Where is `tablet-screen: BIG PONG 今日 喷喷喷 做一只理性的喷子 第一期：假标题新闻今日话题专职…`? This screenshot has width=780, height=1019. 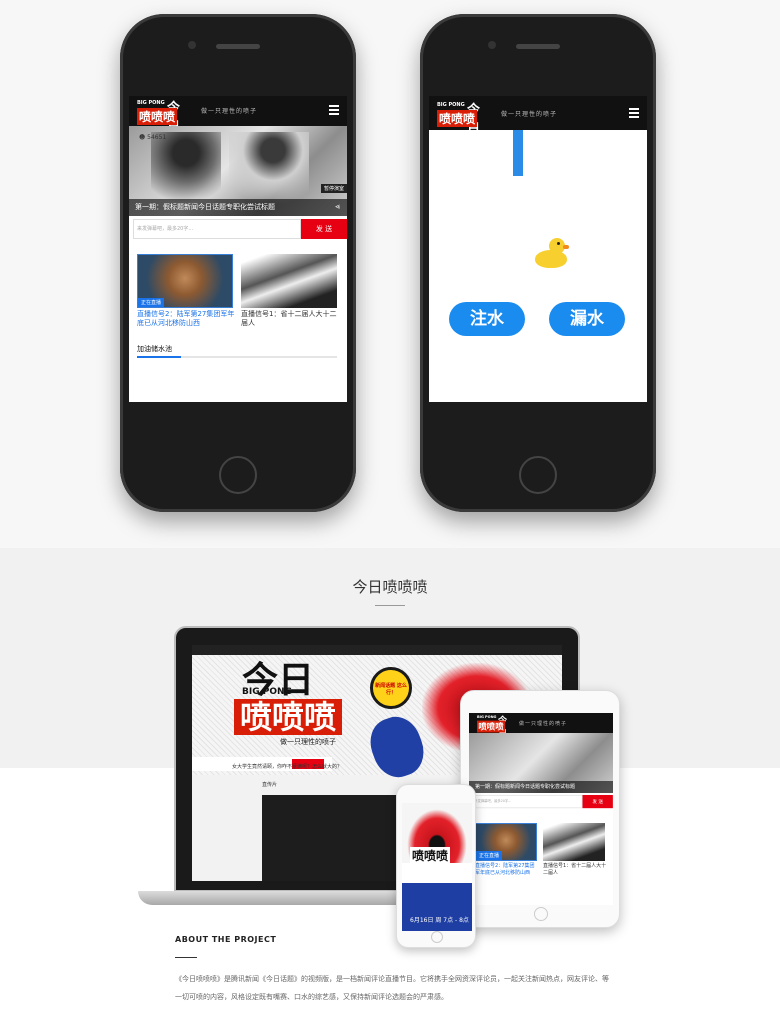 tablet-screen: BIG PONG 今日 喷喷喷 做一只理性的喷子 第一期：假标题新闻今日话题专职… is located at coordinates (541, 809).